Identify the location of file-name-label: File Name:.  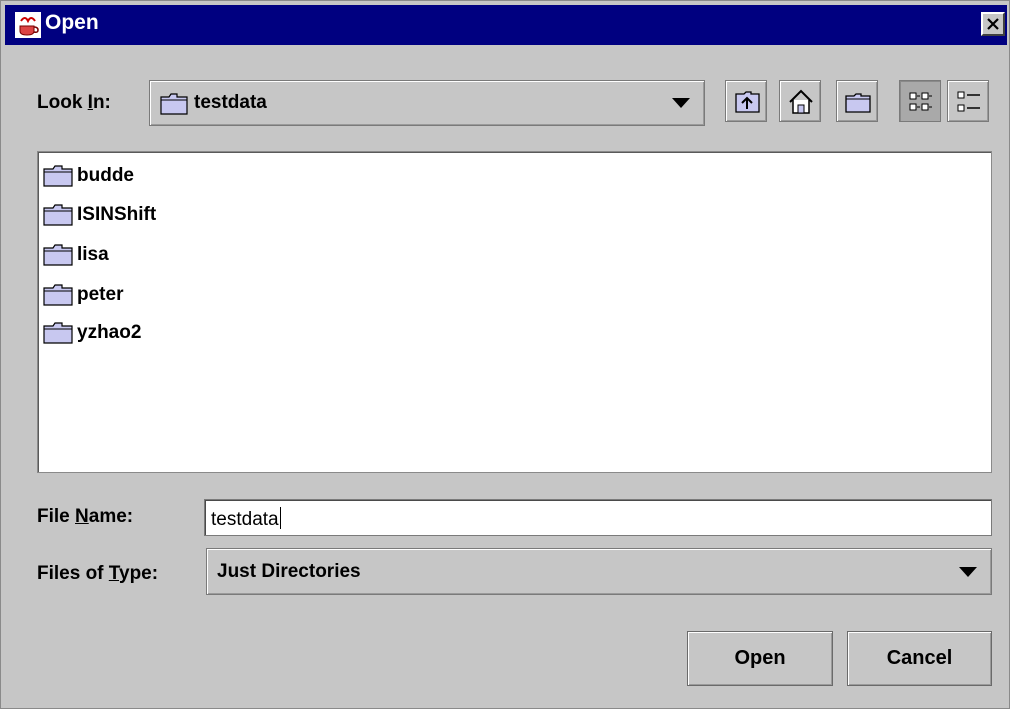
(85, 516).